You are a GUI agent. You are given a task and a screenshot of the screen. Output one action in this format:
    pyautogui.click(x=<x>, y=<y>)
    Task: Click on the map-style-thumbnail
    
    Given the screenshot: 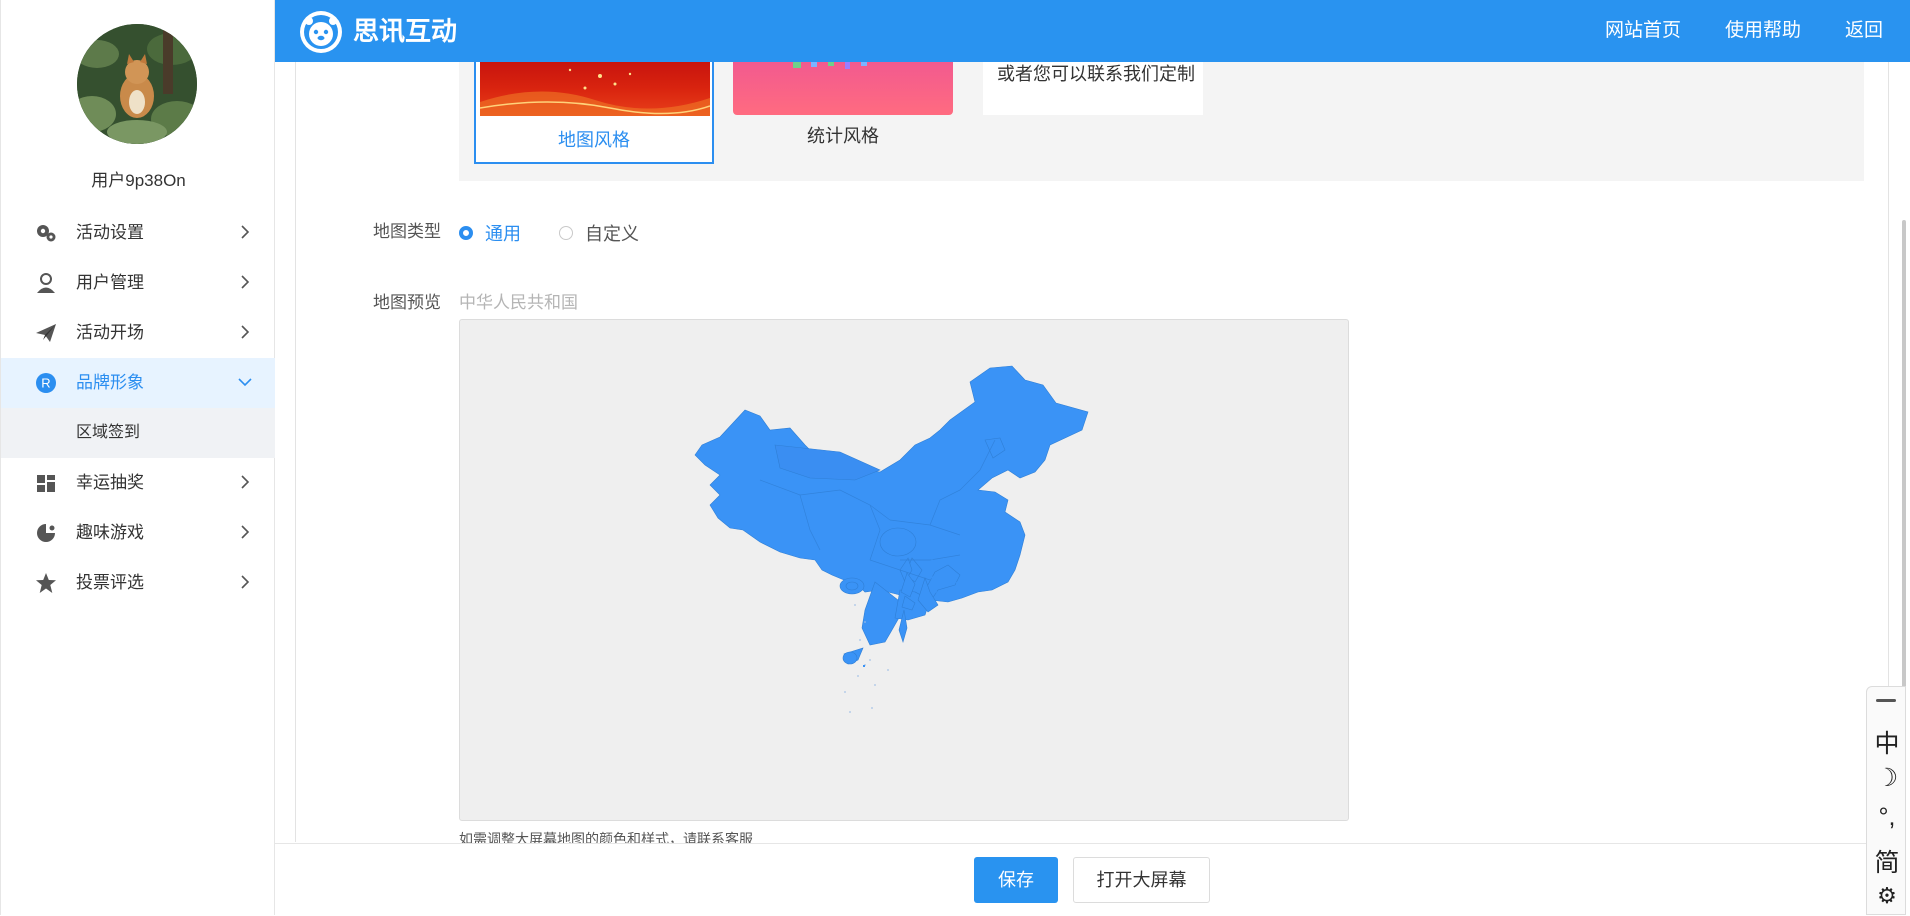 What is the action you would take?
    pyautogui.click(x=595, y=89)
    